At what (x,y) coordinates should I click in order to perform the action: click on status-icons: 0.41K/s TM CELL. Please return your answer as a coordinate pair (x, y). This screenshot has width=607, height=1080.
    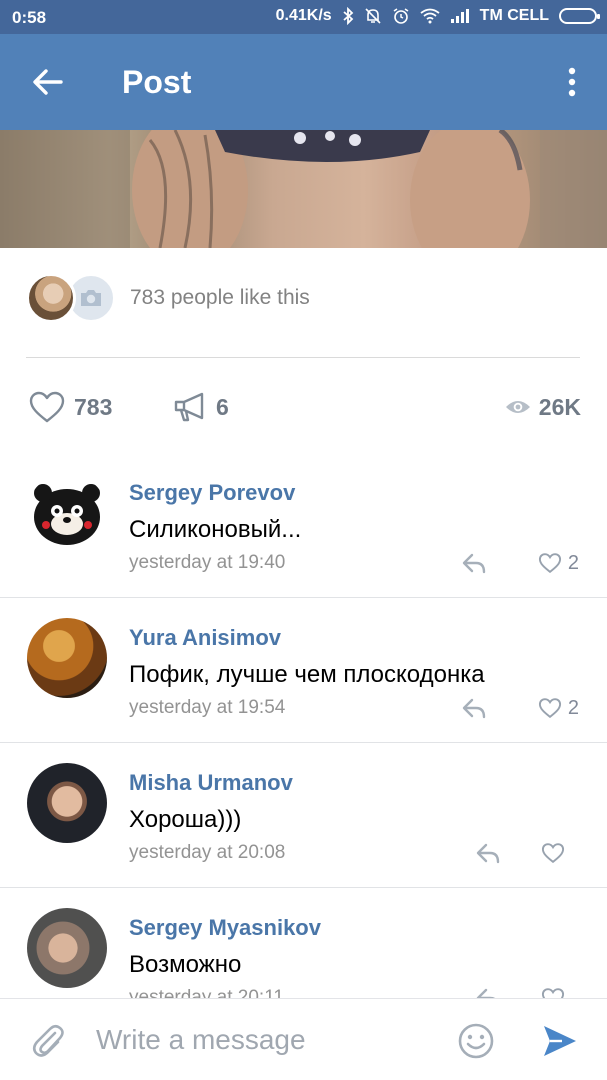
    Looking at the image, I should click on (437, 16).